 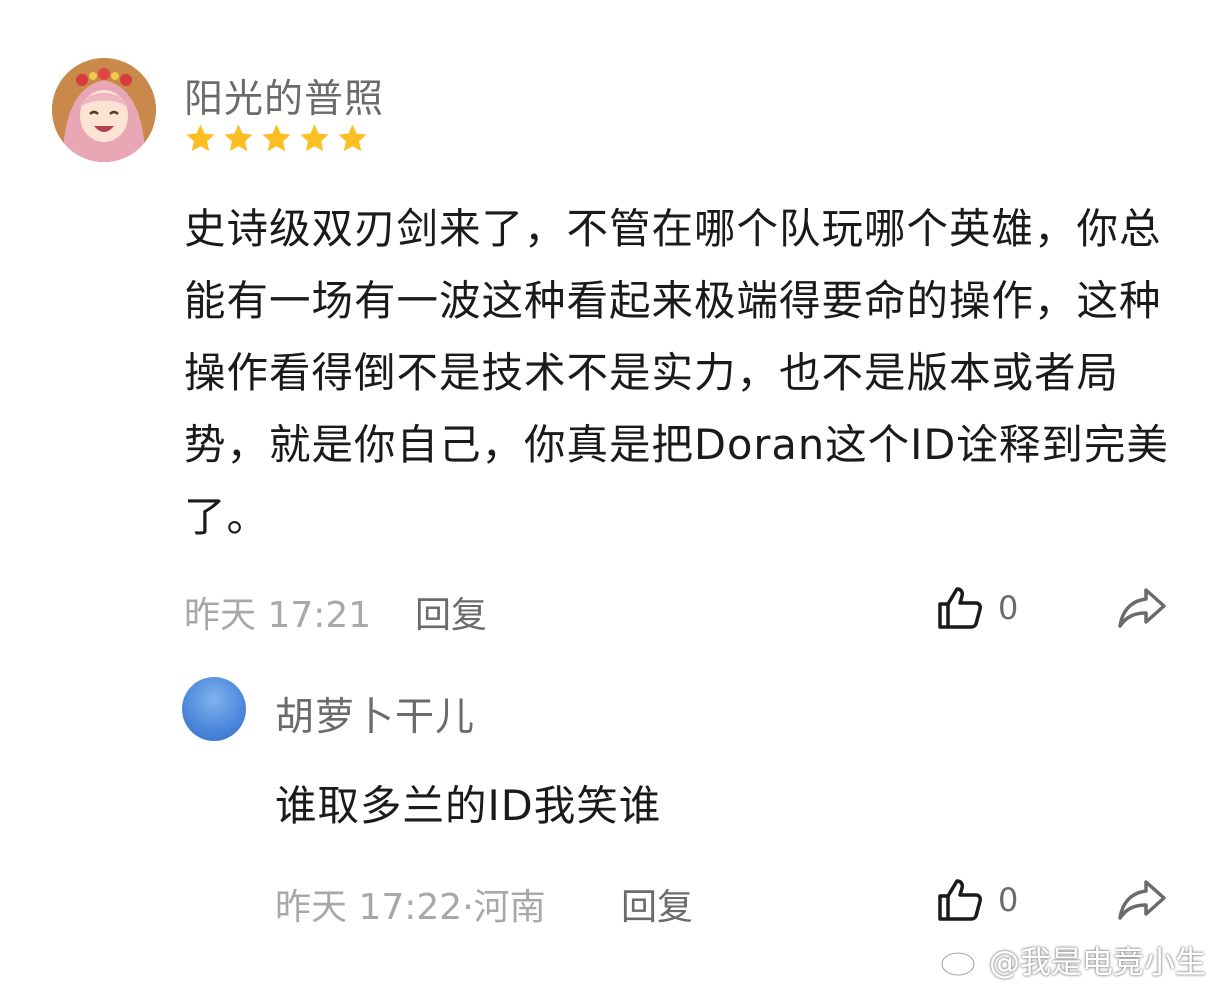 What do you see at coordinates (1097, 963) in the screenshot?
I see `watermark-text: @我是电竞小生` at bounding box center [1097, 963].